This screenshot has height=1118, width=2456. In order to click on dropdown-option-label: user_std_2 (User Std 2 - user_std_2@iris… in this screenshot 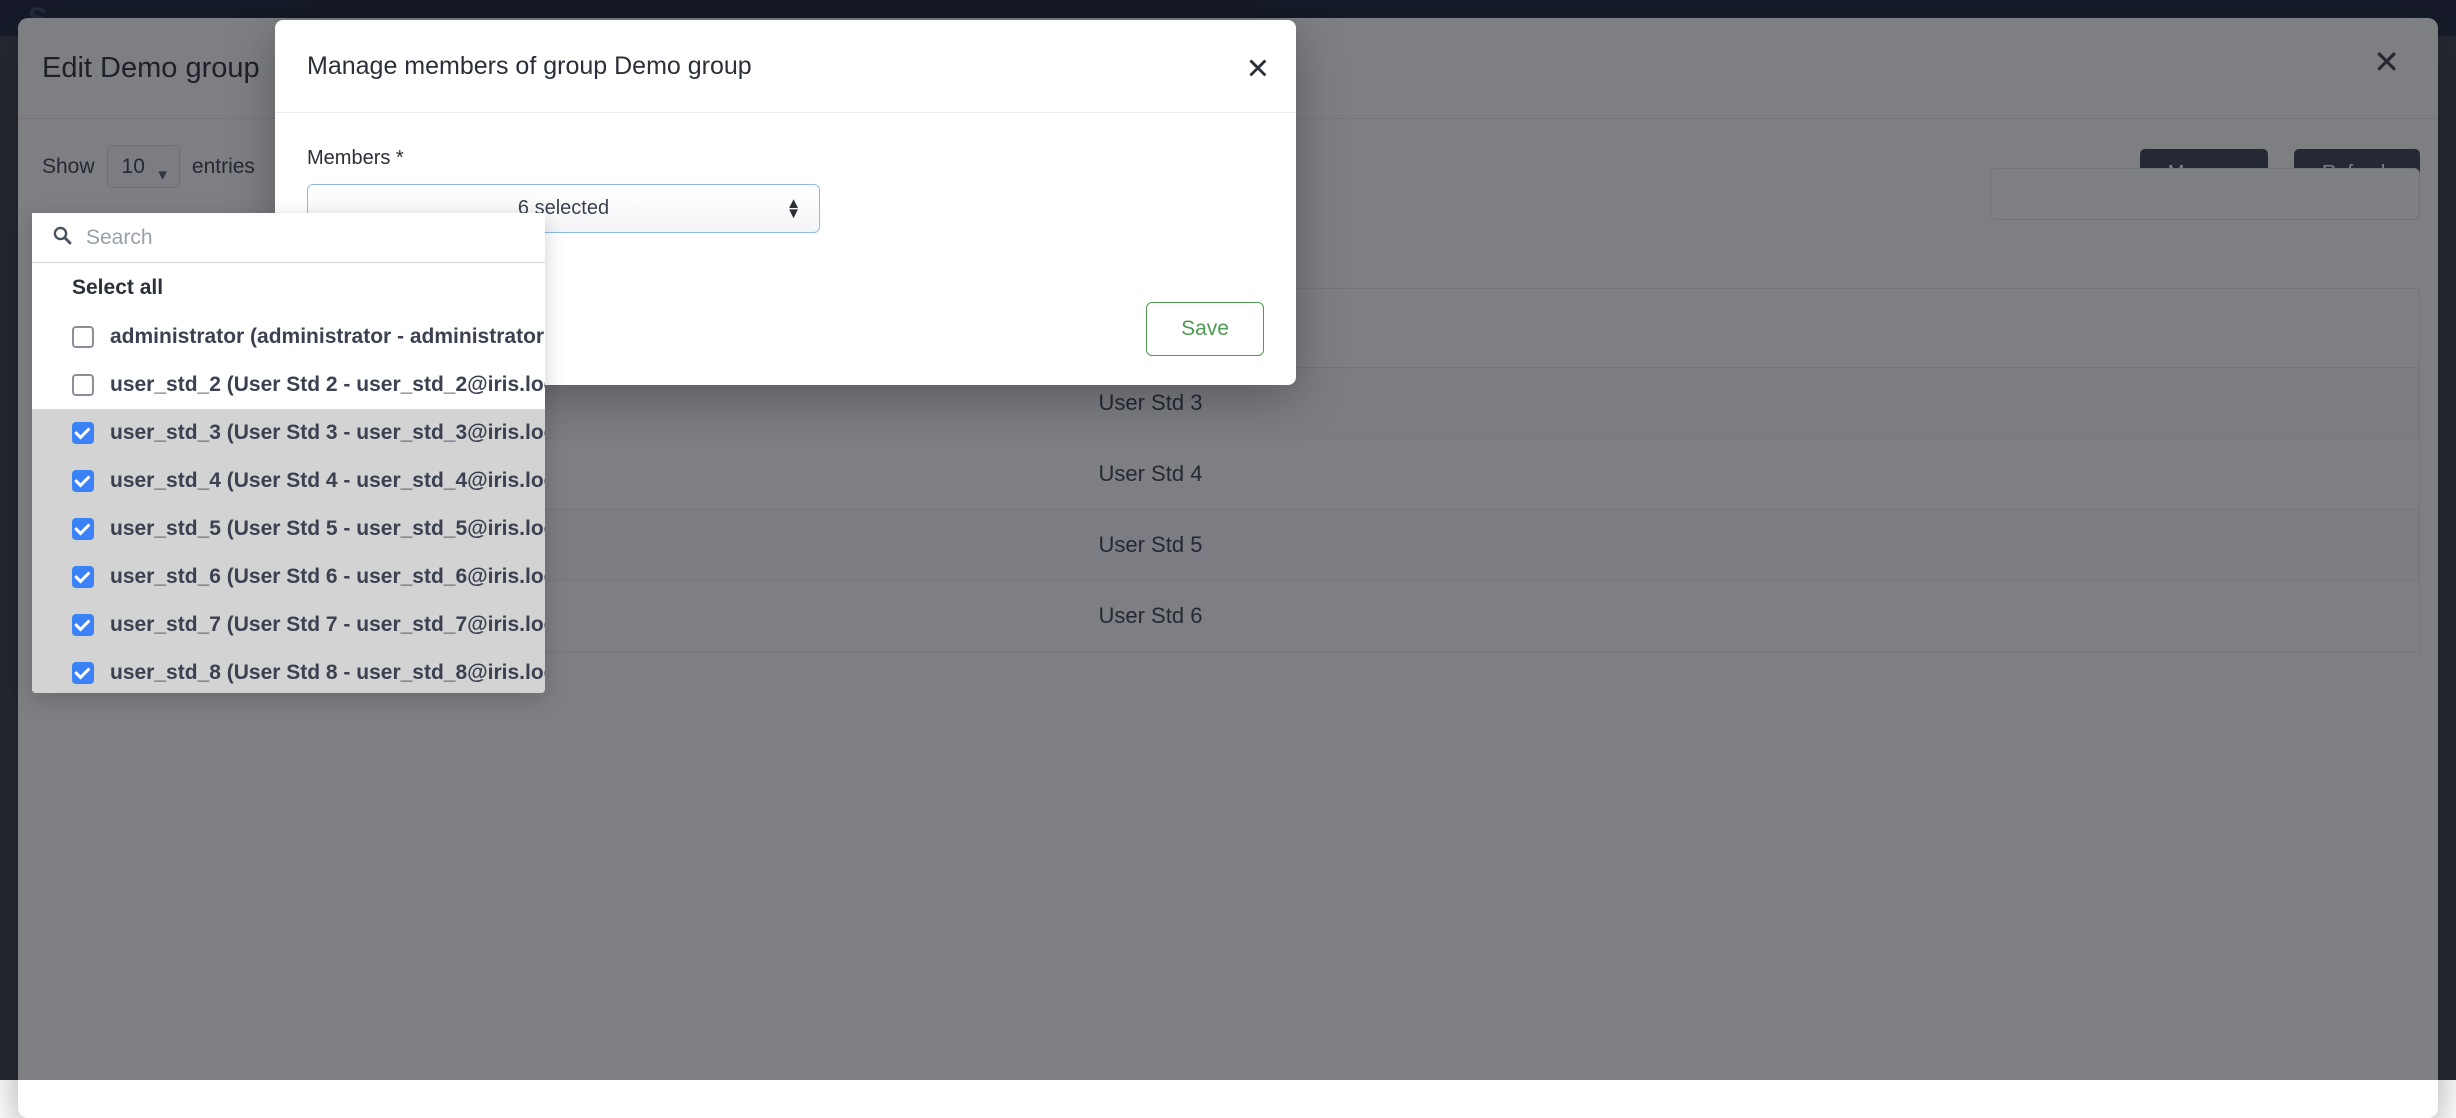, I will do `click(327, 385)`.